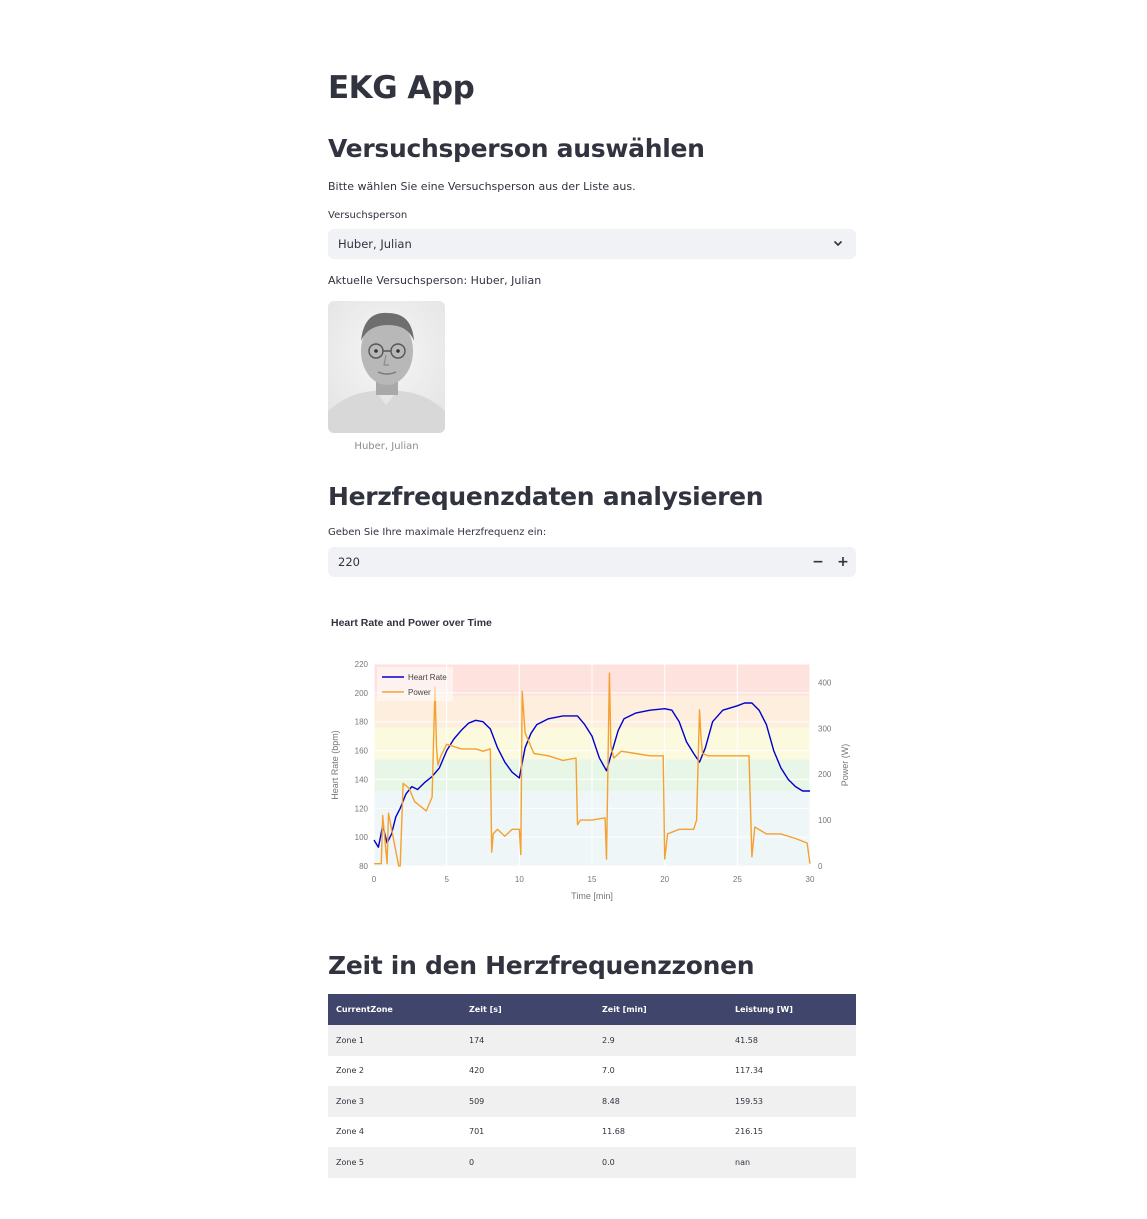 This screenshot has height=1219, width=1147. I want to click on x-tick-label: 25, so click(737, 879).